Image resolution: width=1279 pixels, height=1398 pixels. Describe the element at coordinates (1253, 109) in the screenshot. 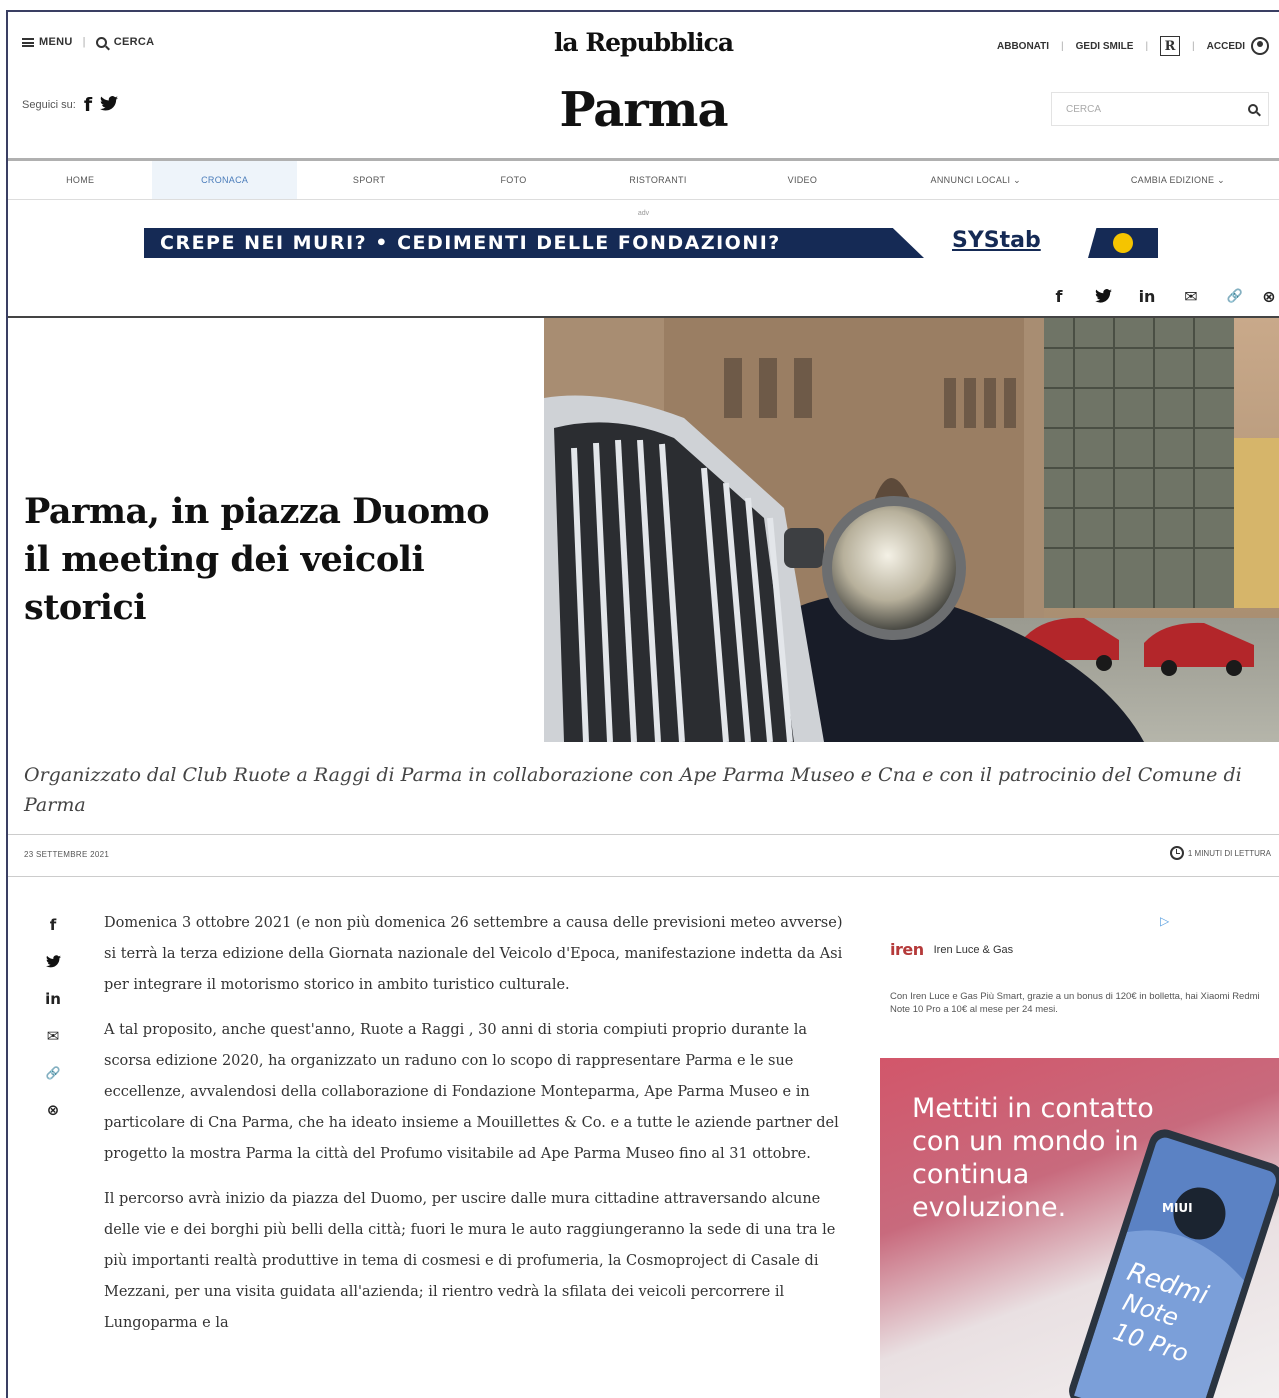

I see `search-icon` at that location.